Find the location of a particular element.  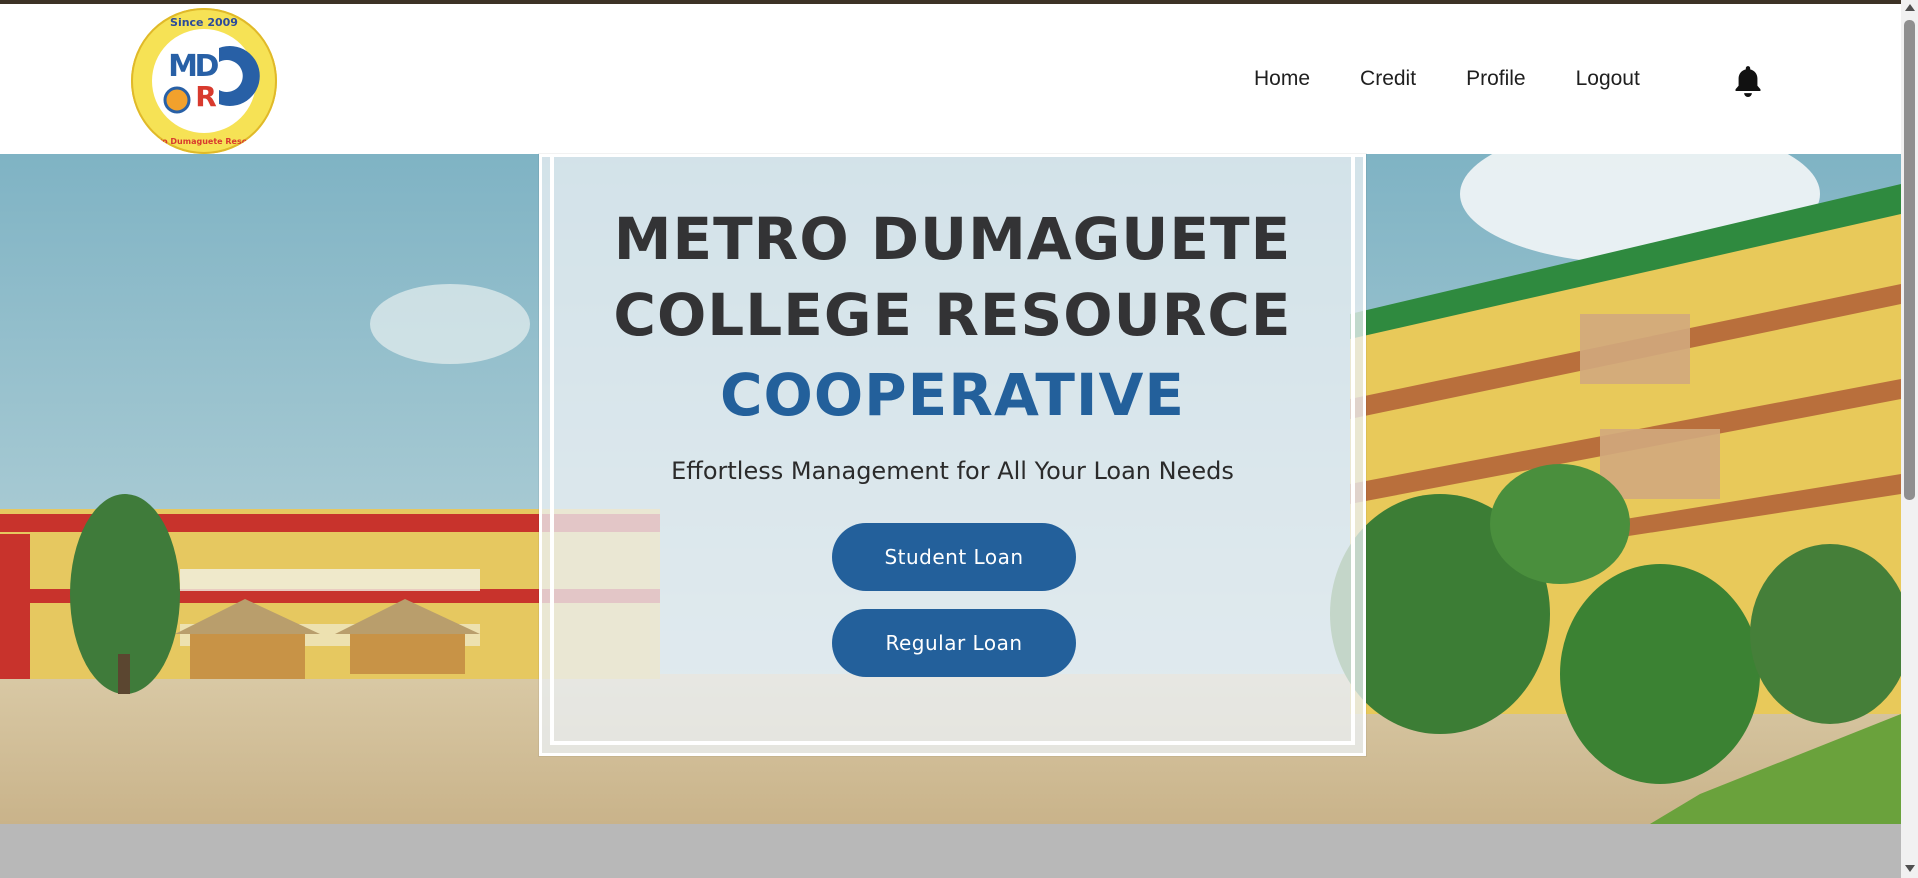

scrollbar-thumb is located at coordinates (1909, 260).